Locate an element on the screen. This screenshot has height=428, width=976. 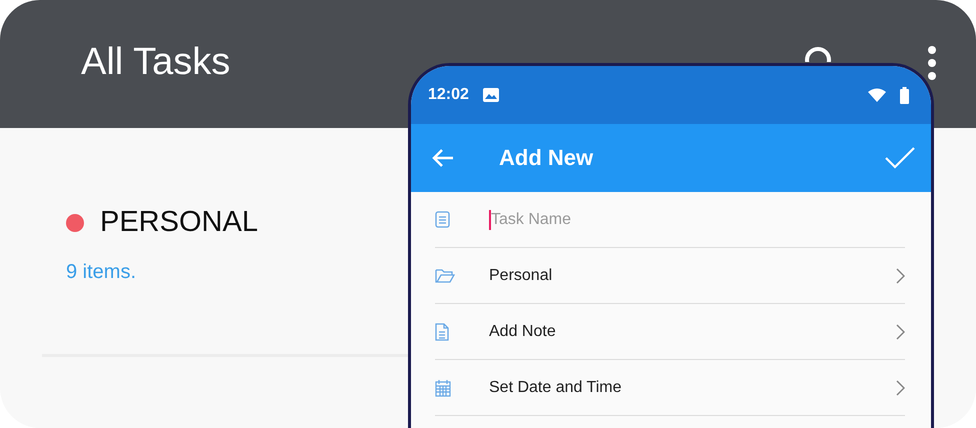
folder-icon is located at coordinates (445, 276).